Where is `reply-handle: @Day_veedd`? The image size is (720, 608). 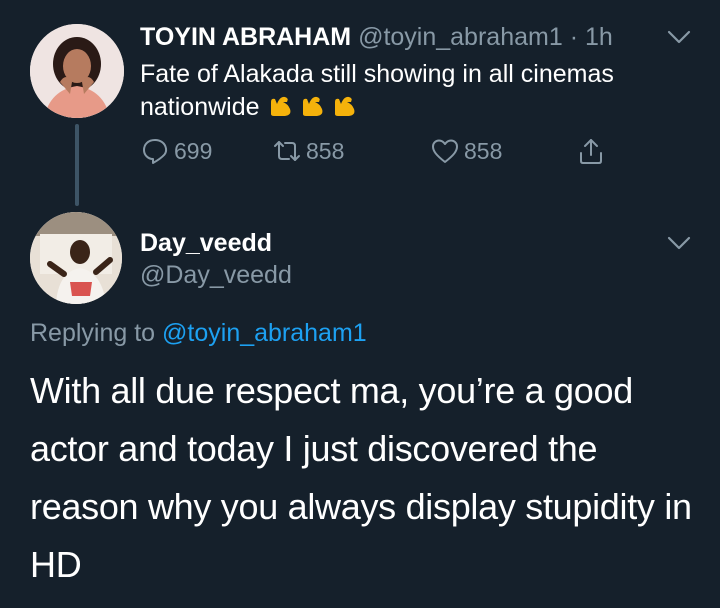
reply-handle: @Day_veedd is located at coordinates (216, 275).